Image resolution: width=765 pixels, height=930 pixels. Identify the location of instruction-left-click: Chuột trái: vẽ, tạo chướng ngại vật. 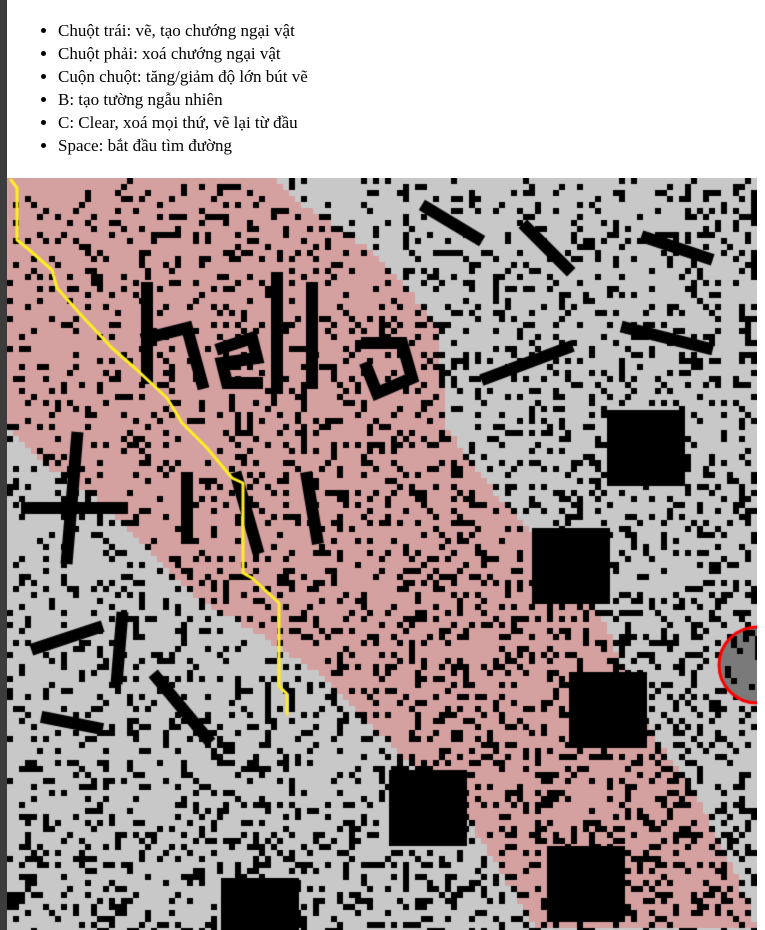
(183, 30).